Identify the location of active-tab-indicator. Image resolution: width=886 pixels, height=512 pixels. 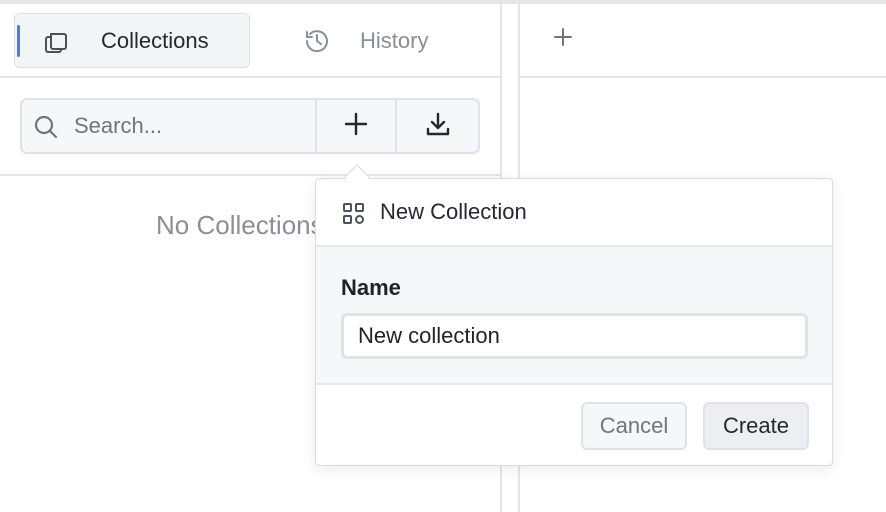
(18, 41).